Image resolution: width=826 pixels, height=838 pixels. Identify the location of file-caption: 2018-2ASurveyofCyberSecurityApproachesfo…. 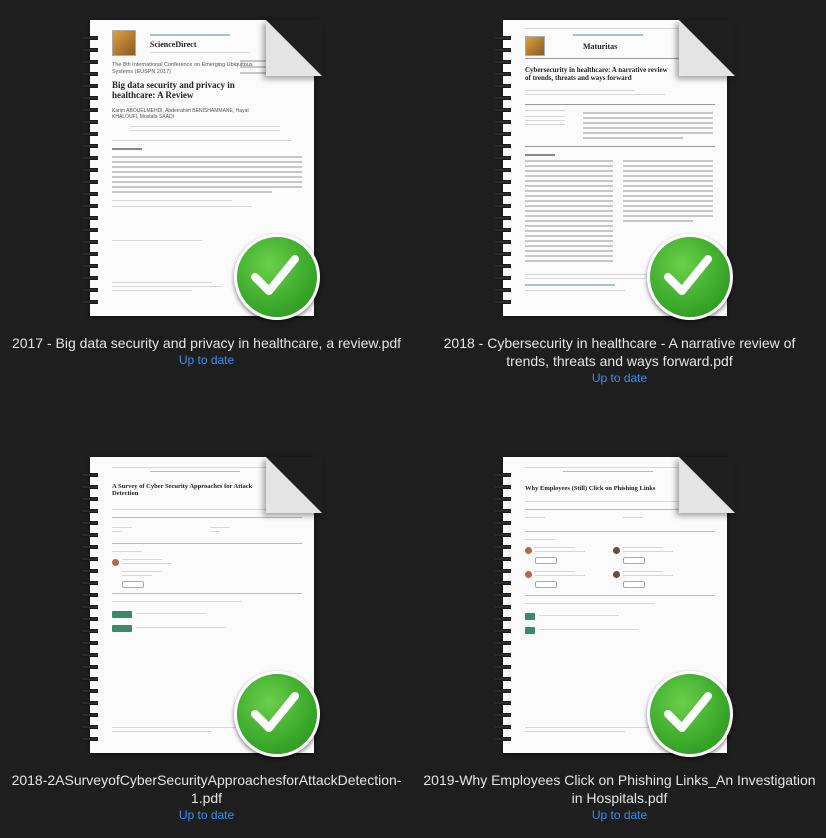
(206, 797).